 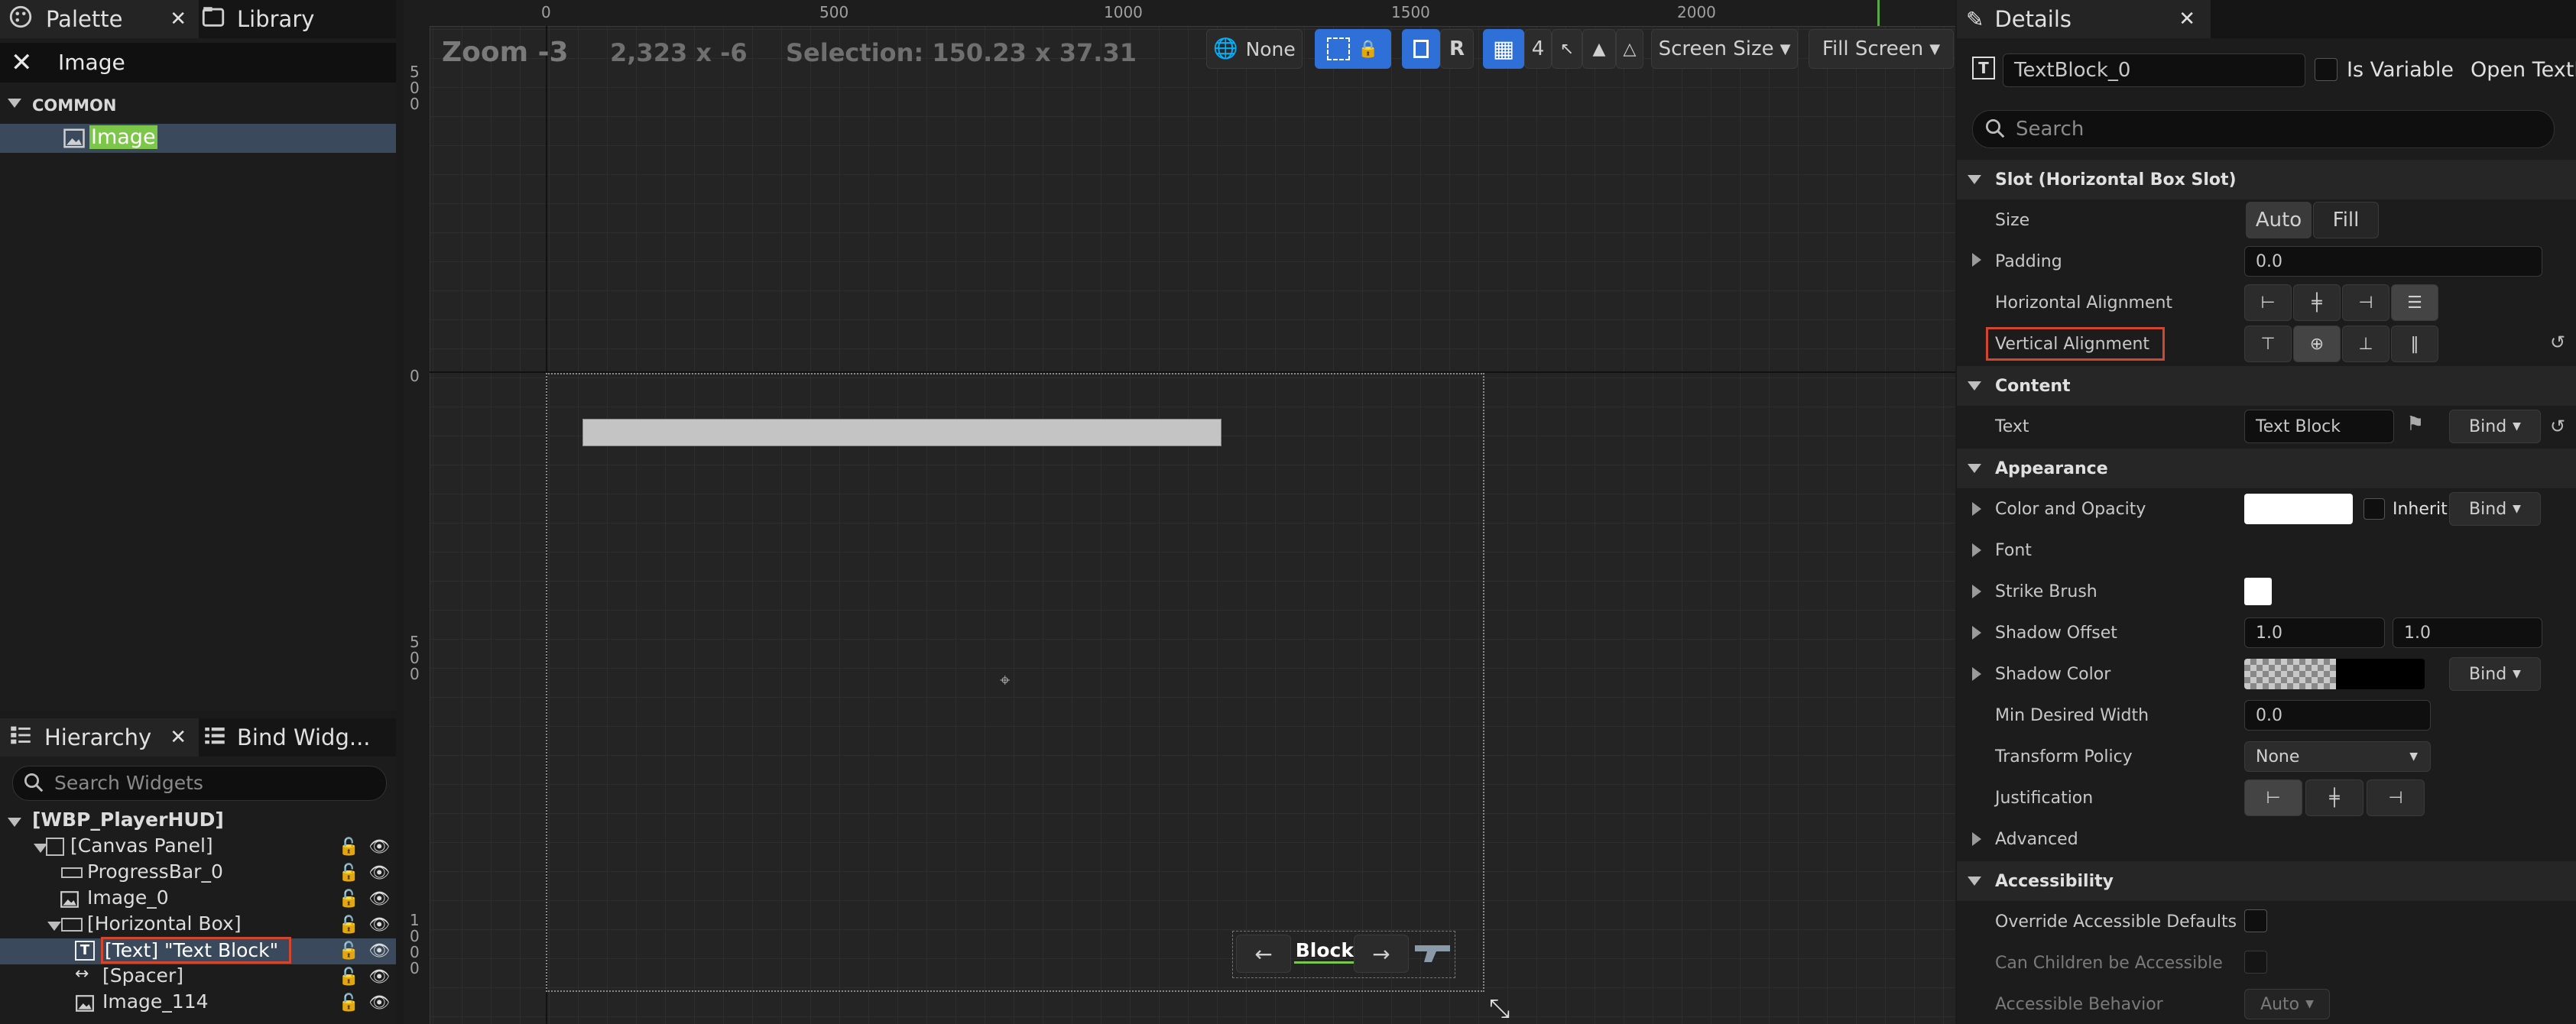 What do you see at coordinates (1567, 49) in the screenshot?
I see `cursor-tool-button: ↖` at bounding box center [1567, 49].